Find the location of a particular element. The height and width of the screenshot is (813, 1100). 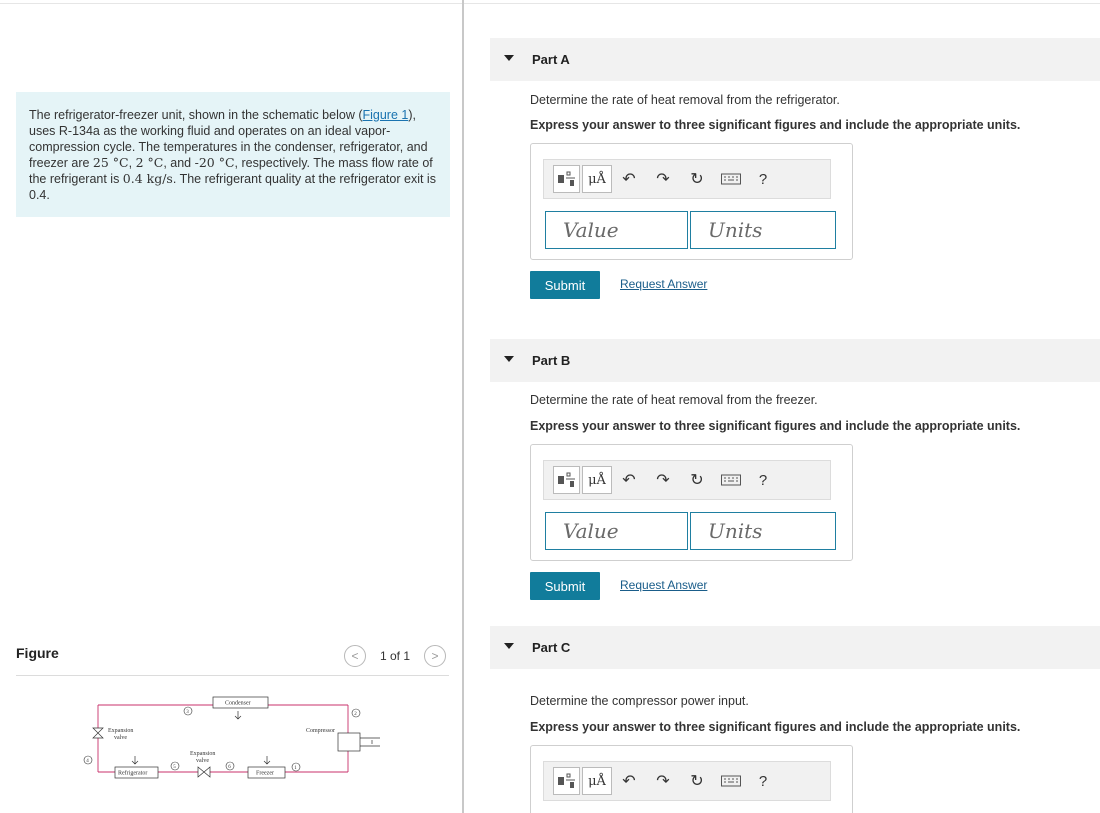

part-b-units-input: Units is located at coordinates (763, 531).